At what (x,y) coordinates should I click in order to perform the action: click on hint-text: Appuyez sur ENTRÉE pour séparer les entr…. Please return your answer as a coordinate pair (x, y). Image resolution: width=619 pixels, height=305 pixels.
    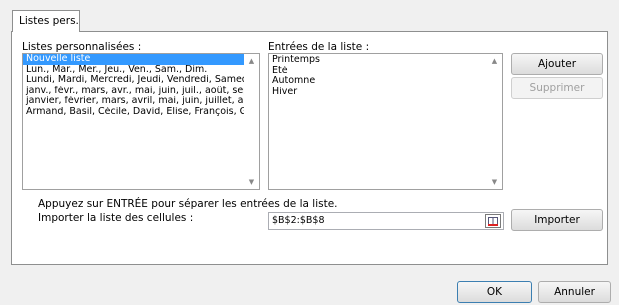
    Looking at the image, I should click on (188, 204).